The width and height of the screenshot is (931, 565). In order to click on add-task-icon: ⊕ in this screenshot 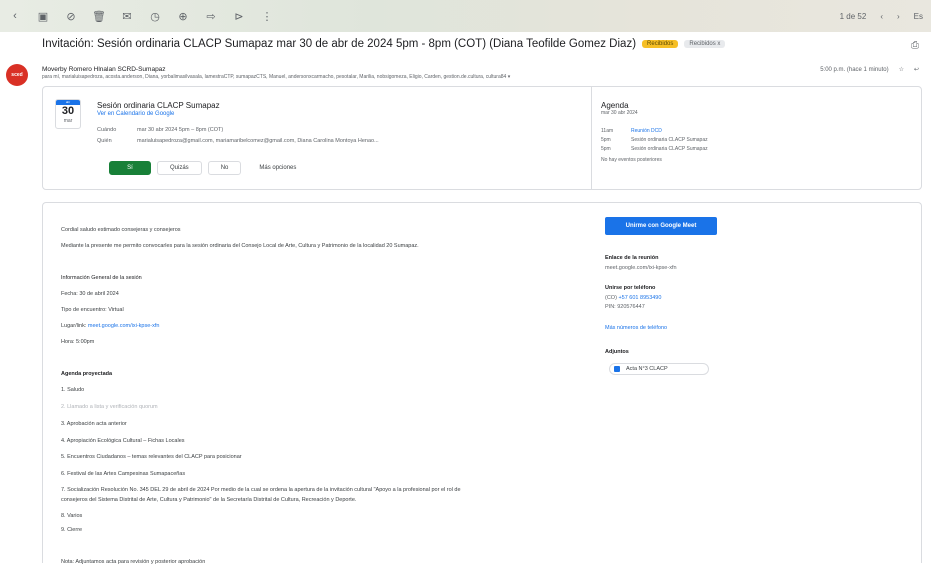, I will do `click(183, 16)`.